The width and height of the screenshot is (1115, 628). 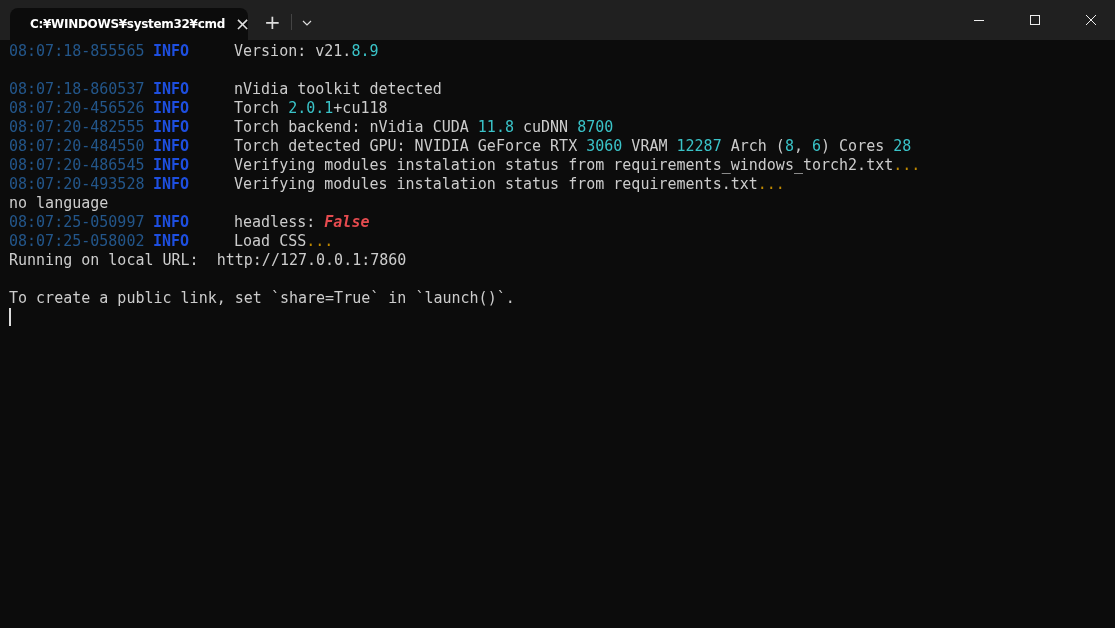 I want to click on log-timestamp: 08:07:20-493528, so click(x=77, y=184).